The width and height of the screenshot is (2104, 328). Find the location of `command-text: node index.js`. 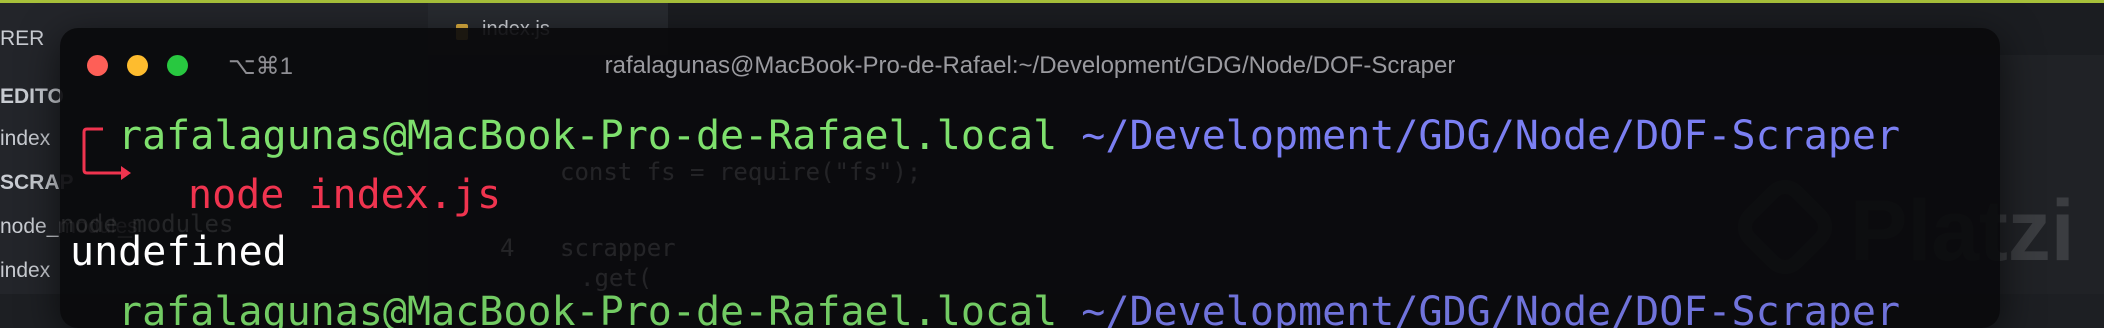

command-text: node index.js is located at coordinates (345, 195).